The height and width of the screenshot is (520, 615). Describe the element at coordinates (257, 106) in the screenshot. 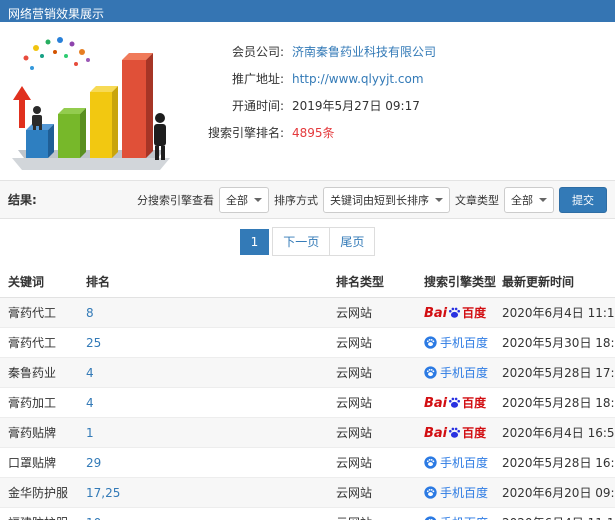

I see `info-label: 开通时间:` at that location.